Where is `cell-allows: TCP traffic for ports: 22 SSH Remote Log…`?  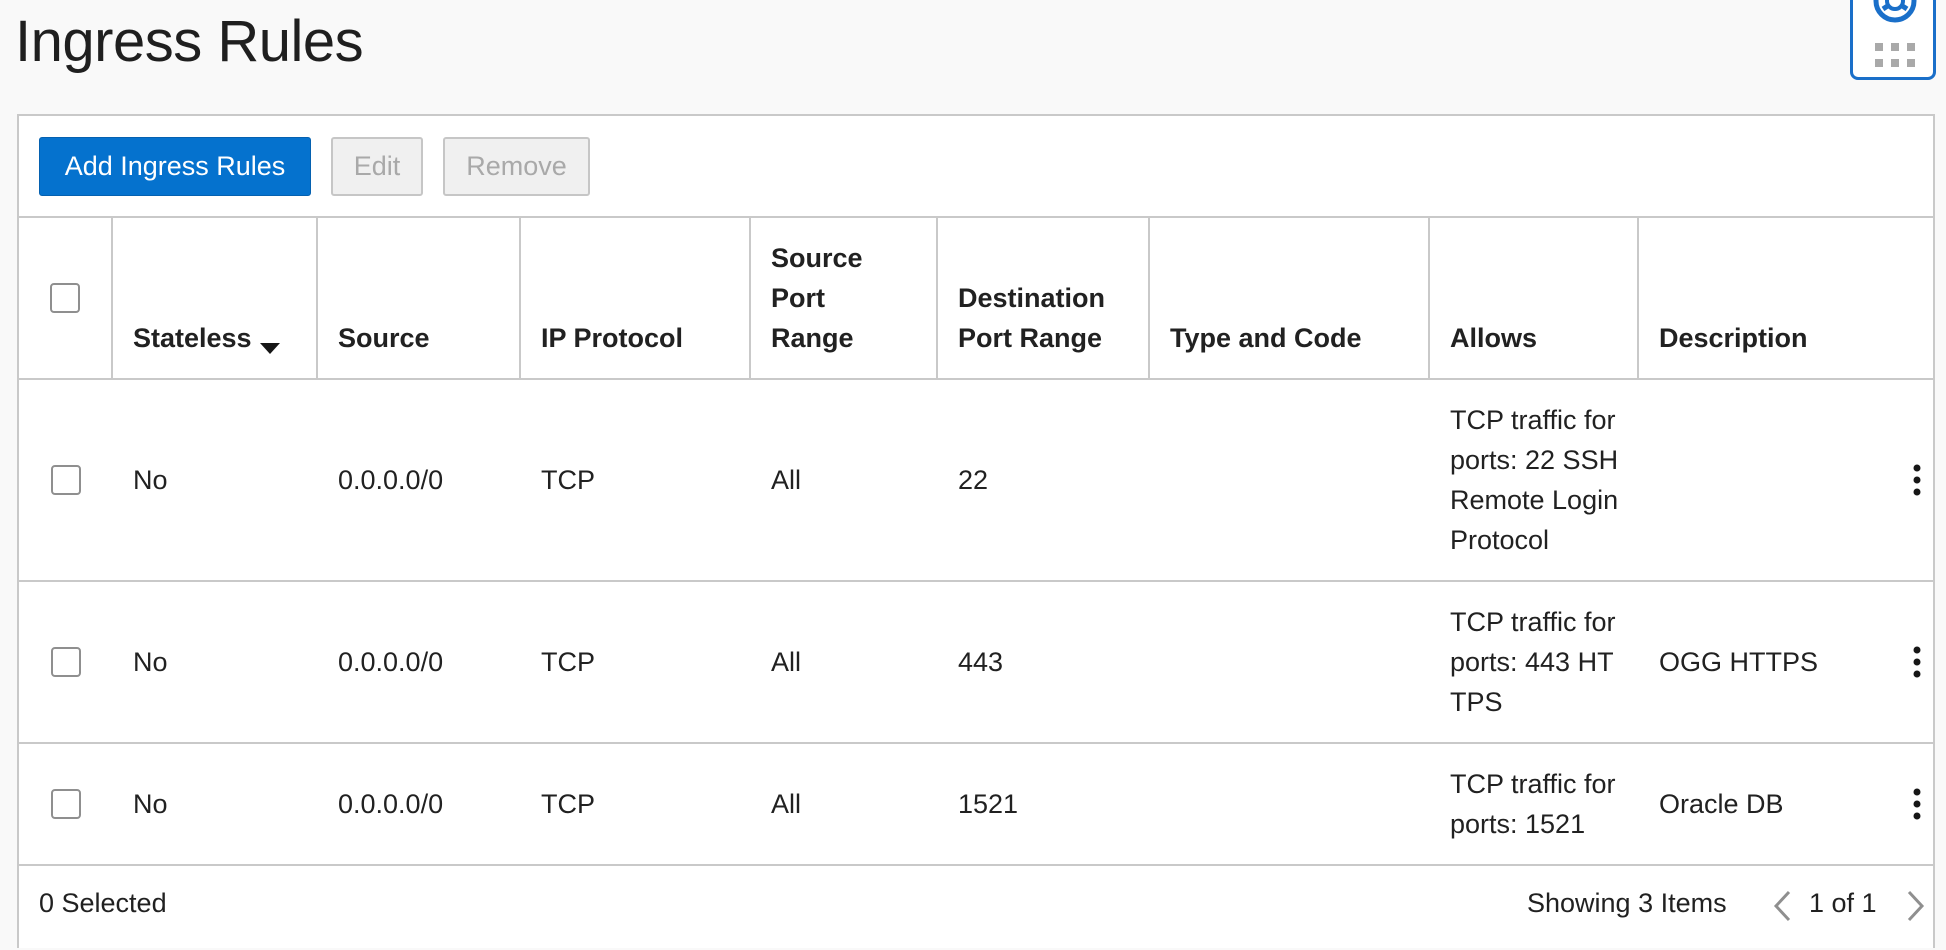
cell-allows: TCP traffic for ports: 22 SSH Remote Log… is located at coordinates (1534, 480).